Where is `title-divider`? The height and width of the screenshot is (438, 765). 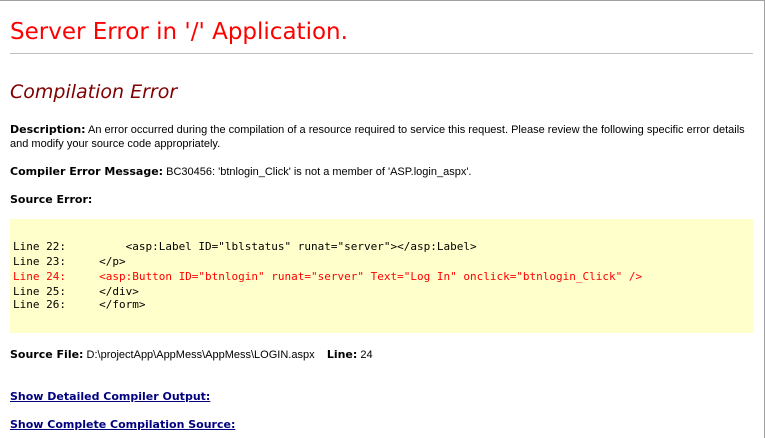 title-divider is located at coordinates (381, 53).